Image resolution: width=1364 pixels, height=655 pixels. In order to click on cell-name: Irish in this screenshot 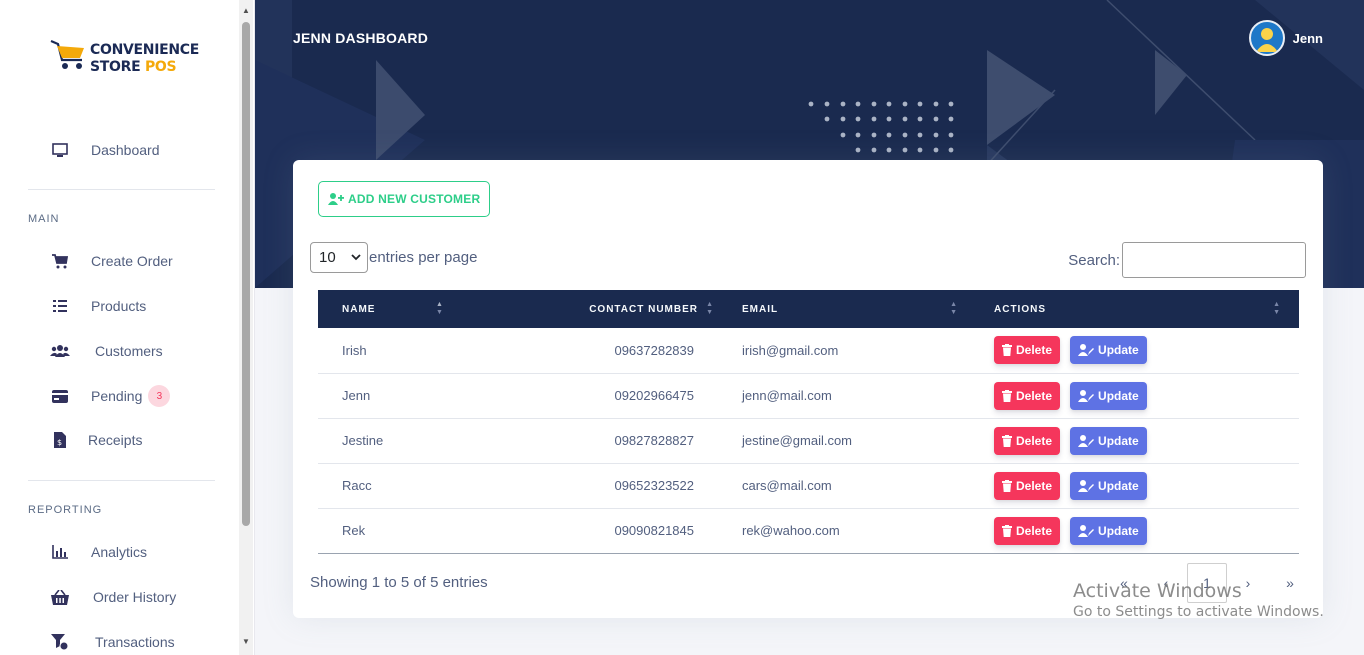, I will do `click(354, 350)`.